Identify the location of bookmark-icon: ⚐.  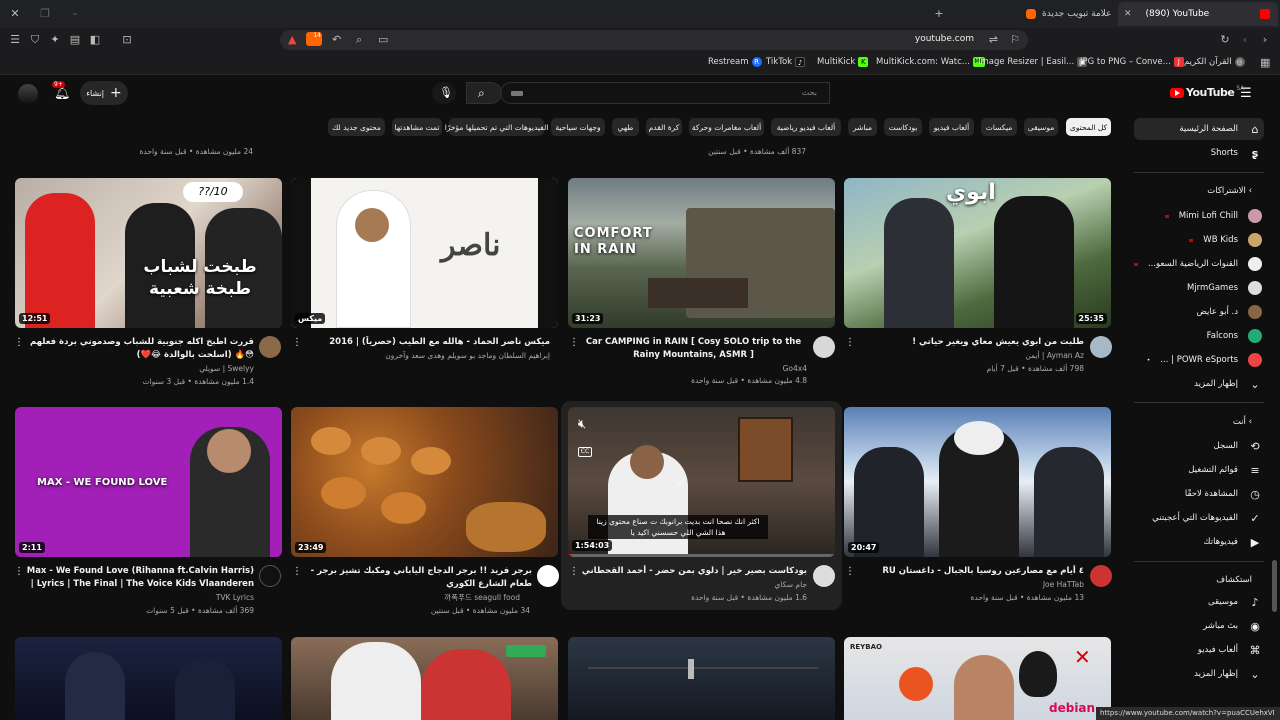
(1015, 39).